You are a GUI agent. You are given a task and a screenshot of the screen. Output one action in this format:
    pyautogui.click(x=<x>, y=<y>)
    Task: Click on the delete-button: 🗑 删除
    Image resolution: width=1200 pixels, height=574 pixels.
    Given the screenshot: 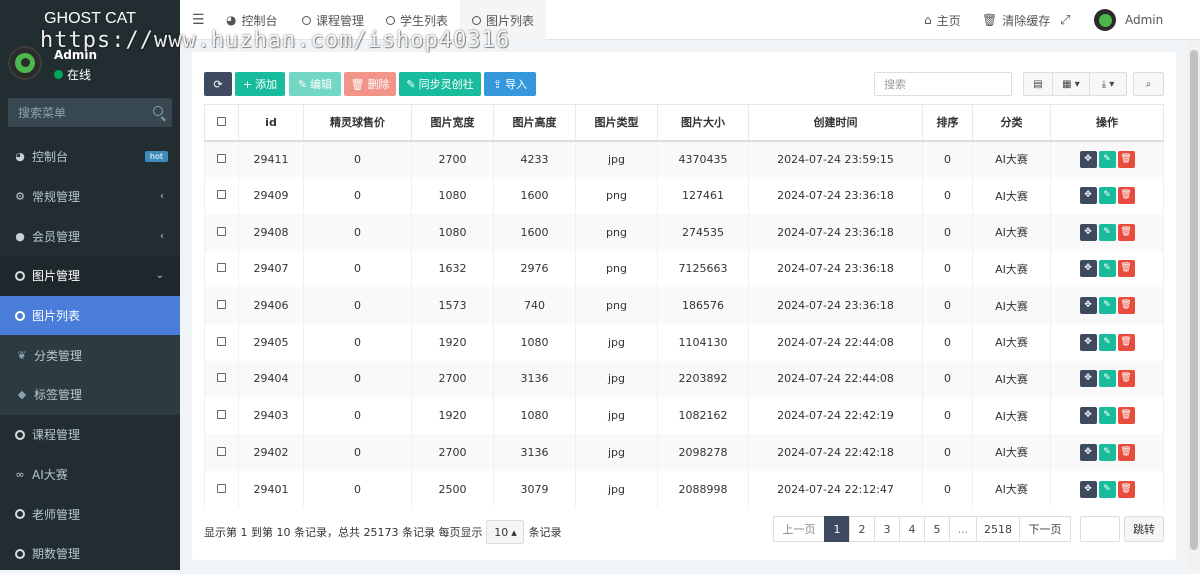 What is the action you would take?
    pyautogui.click(x=370, y=84)
    